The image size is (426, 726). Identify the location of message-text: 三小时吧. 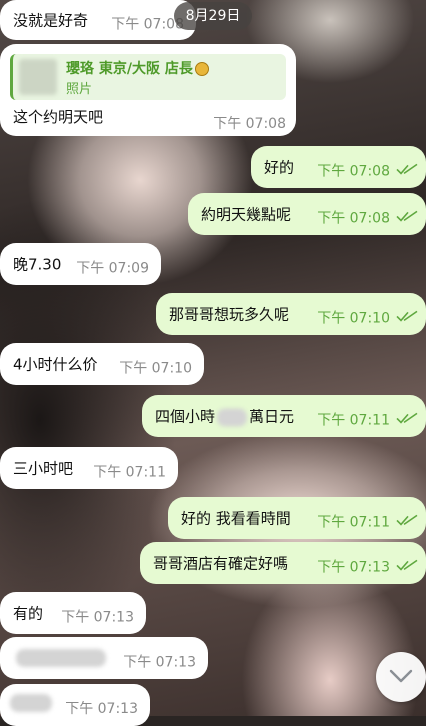
(43, 468).